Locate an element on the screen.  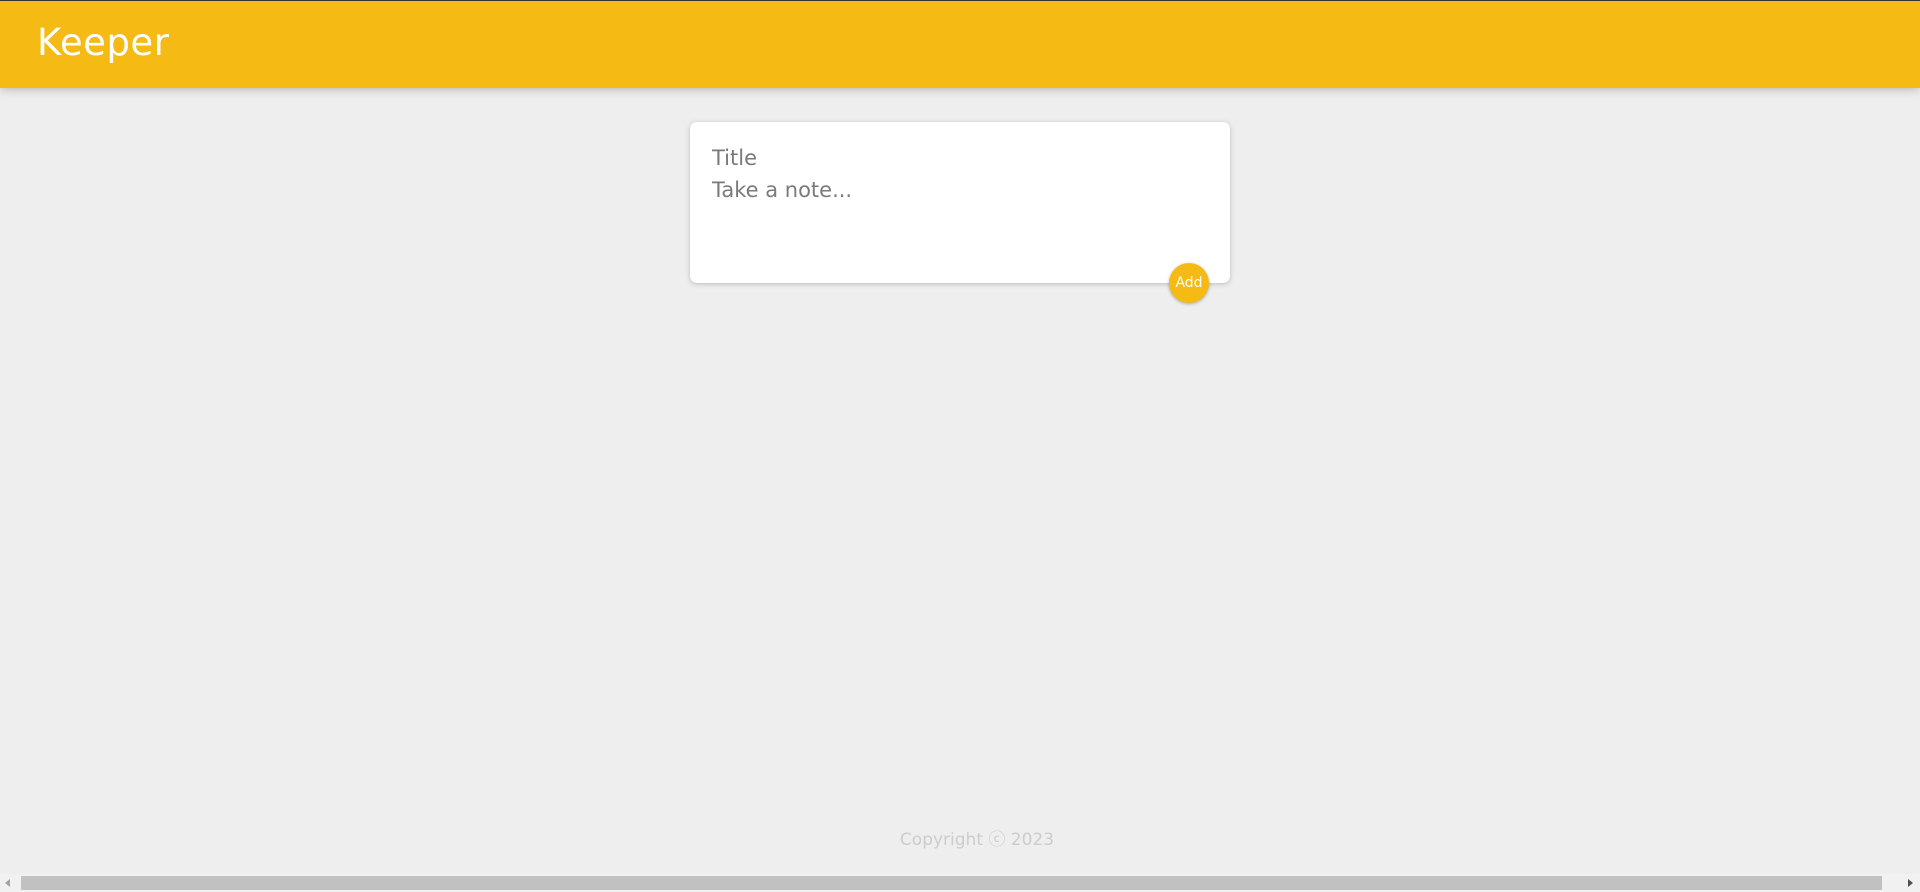
horizontal-scrollbar is located at coordinates (960, 883).